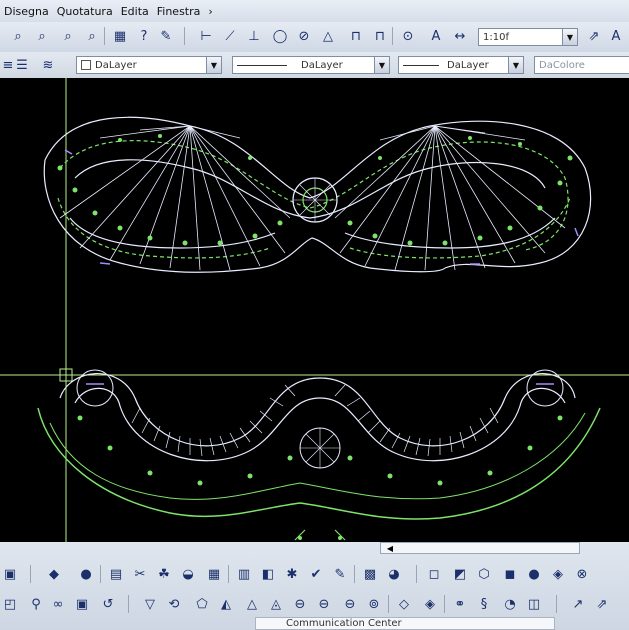  What do you see at coordinates (164, 574) in the screenshot?
I see `scene-icon: ☘` at bounding box center [164, 574].